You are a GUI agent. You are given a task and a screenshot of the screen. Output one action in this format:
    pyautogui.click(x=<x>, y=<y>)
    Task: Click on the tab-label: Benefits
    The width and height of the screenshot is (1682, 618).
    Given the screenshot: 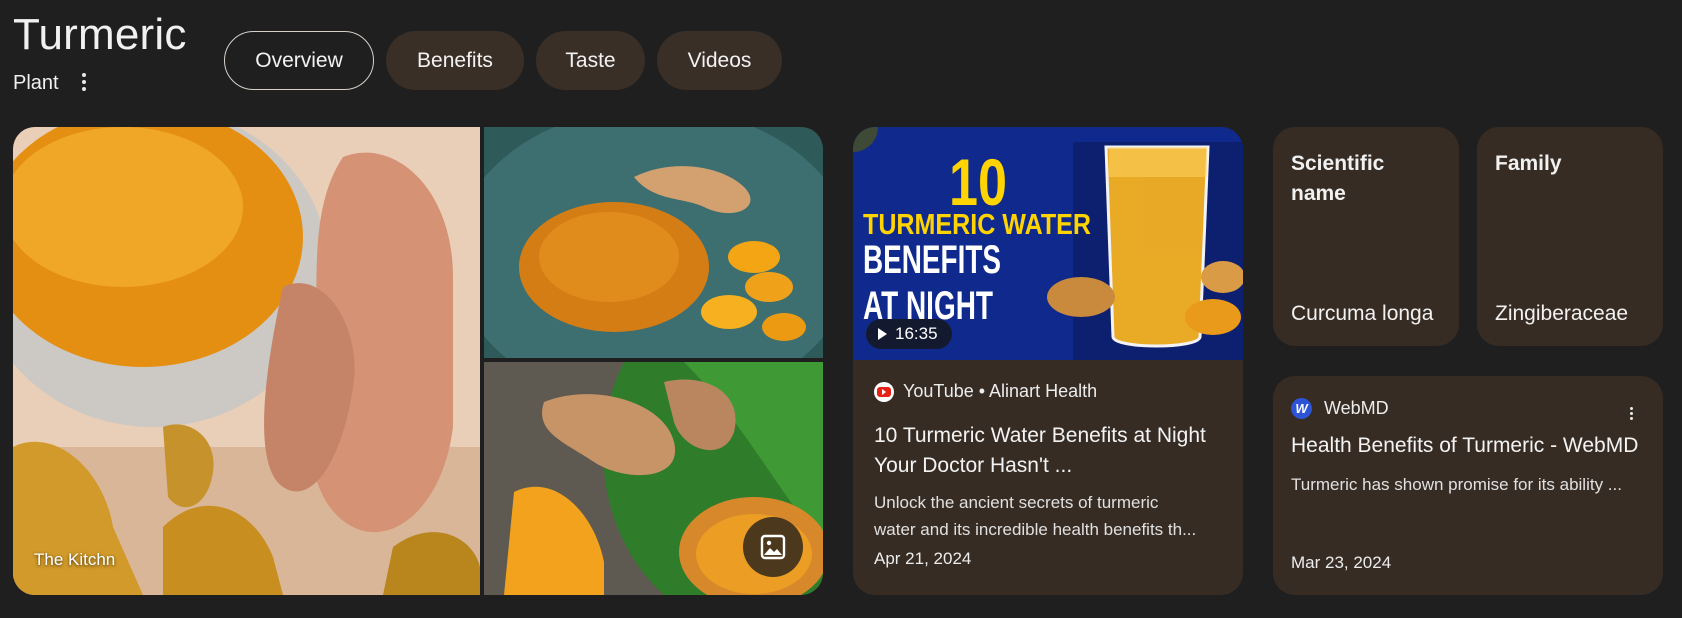 What is the action you would take?
    pyautogui.click(x=455, y=60)
    